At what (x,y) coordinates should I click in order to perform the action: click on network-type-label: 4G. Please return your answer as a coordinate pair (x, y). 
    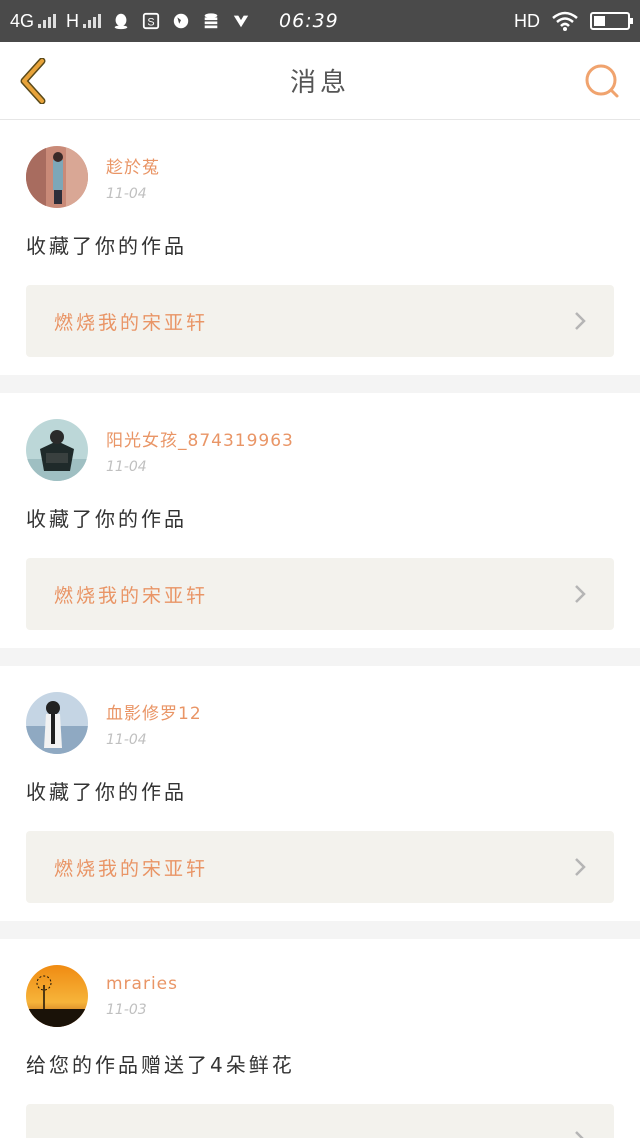
    Looking at the image, I should click on (22, 20).